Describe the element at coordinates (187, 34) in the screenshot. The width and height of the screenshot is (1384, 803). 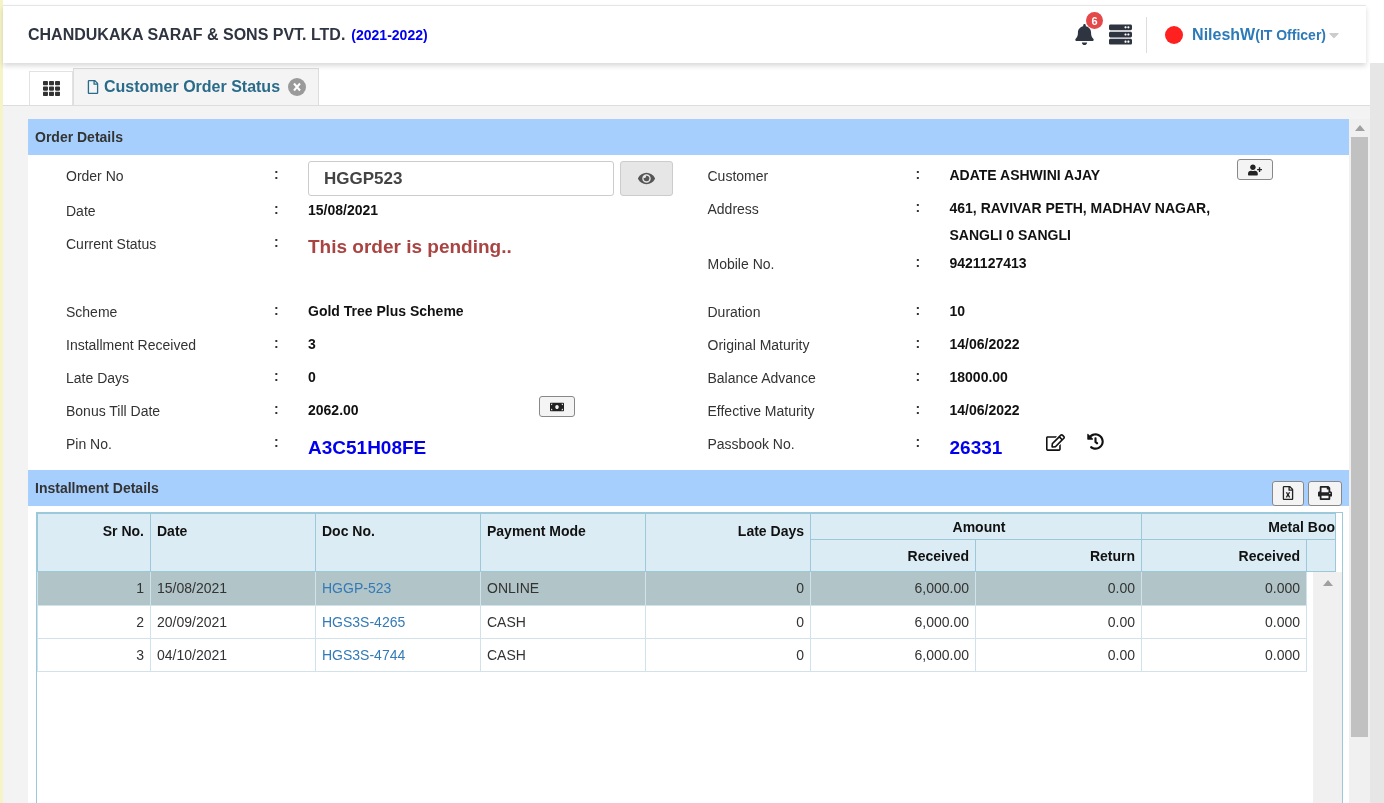
I see `company-name: CHANDUKAKA SARAF & SONS PVT. LTD.` at that location.